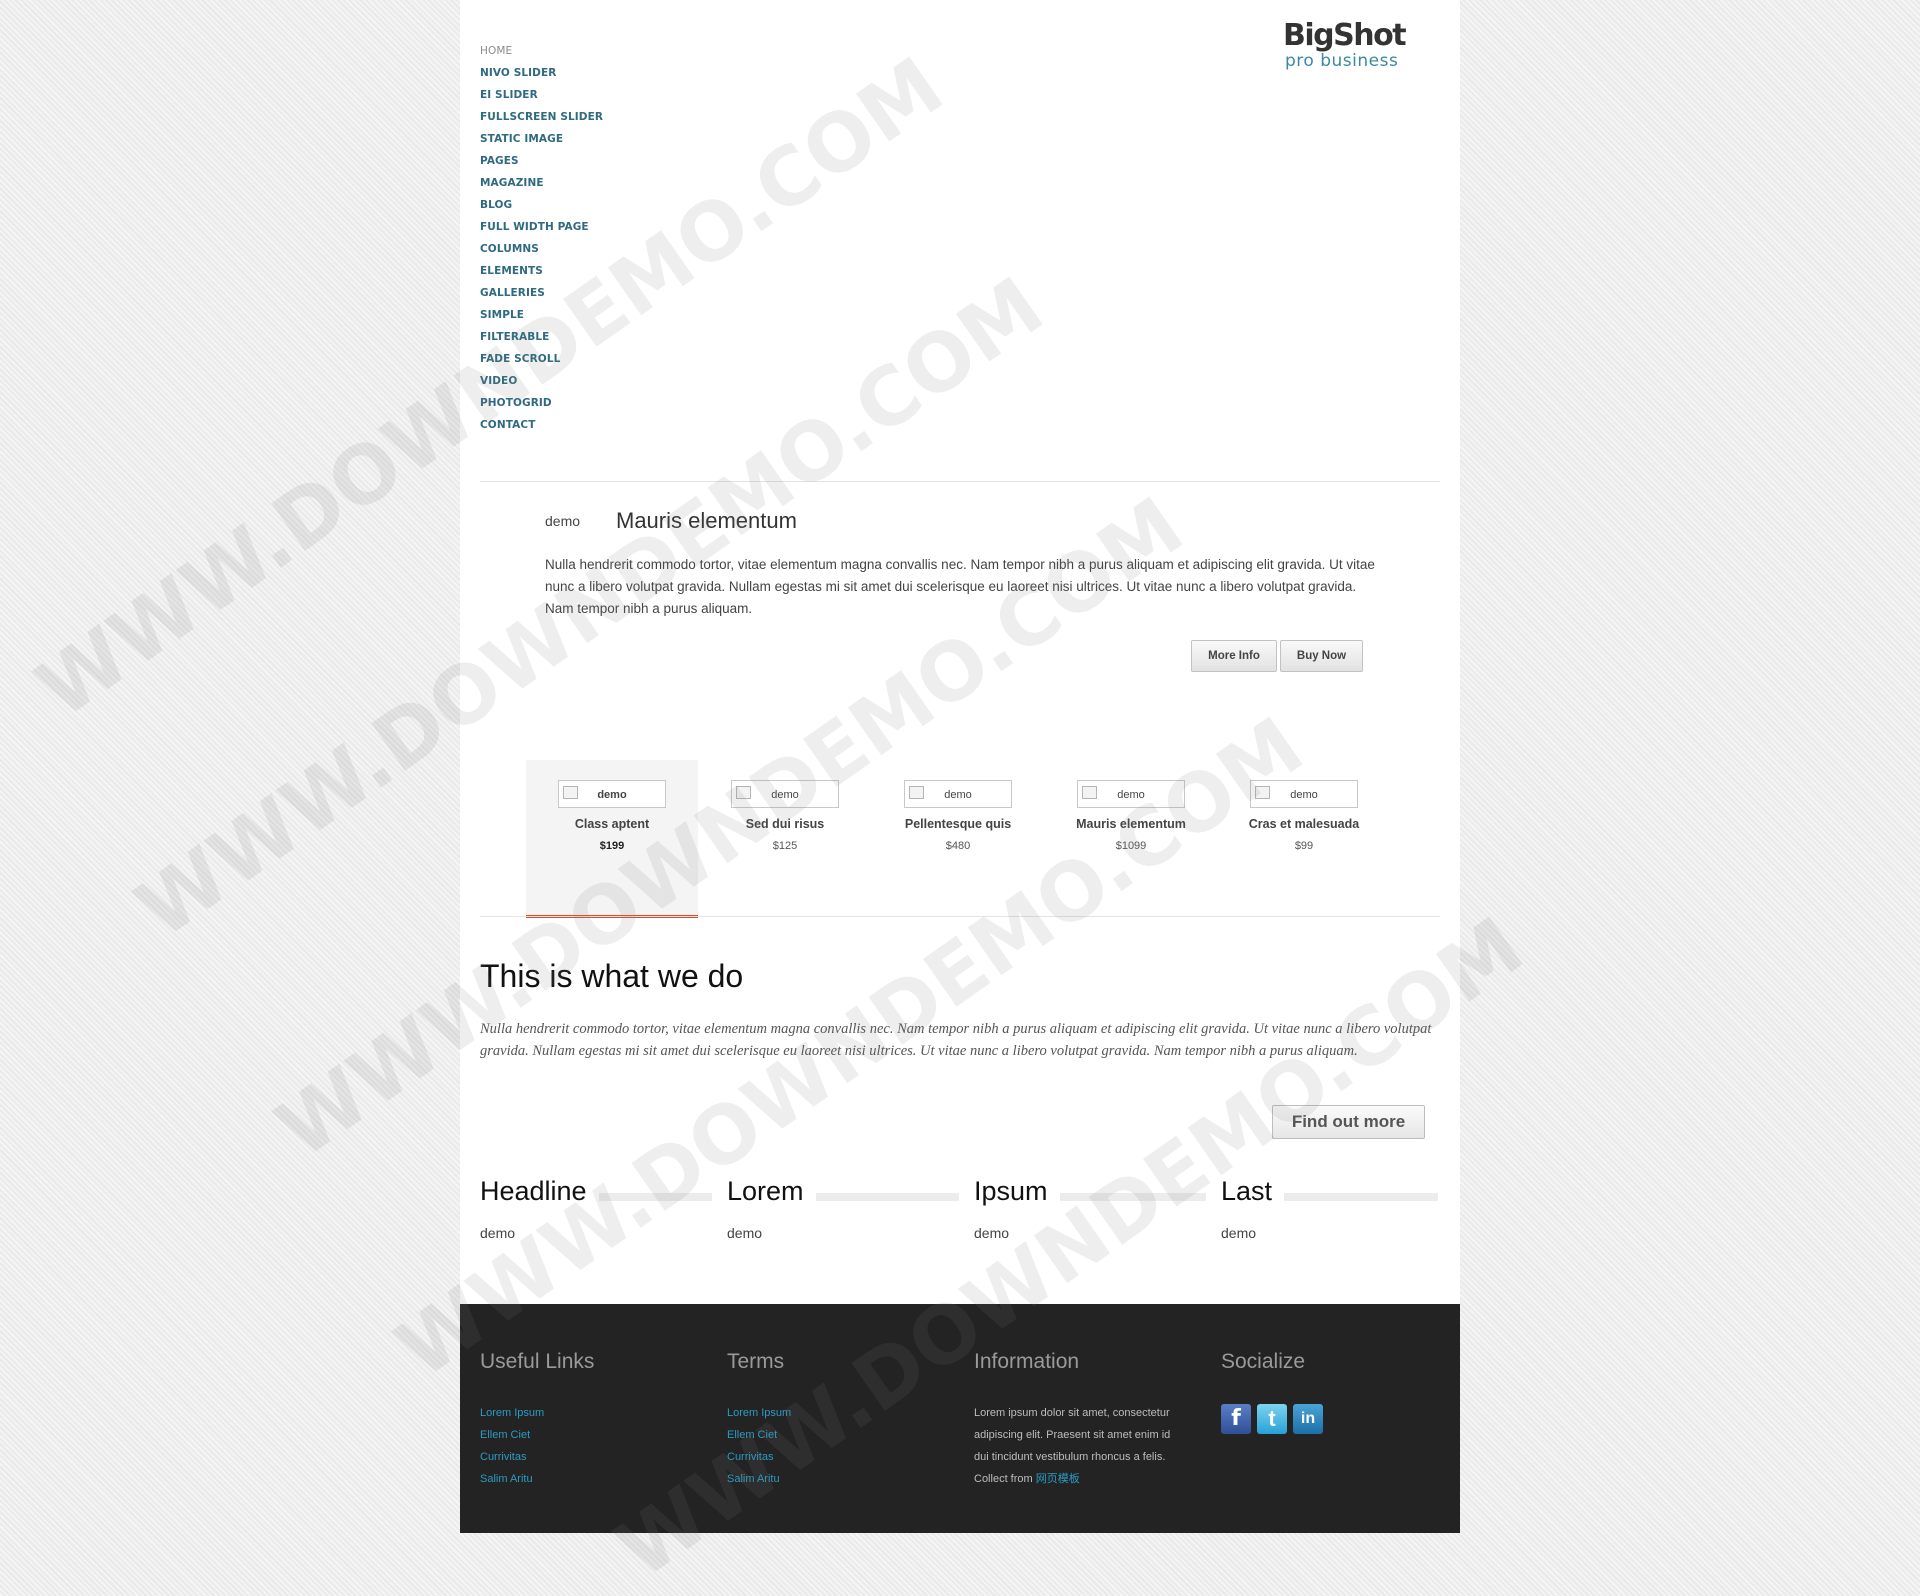  Describe the element at coordinates (563, 521) in the screenshot. I see `feature-image: demo` at that location.